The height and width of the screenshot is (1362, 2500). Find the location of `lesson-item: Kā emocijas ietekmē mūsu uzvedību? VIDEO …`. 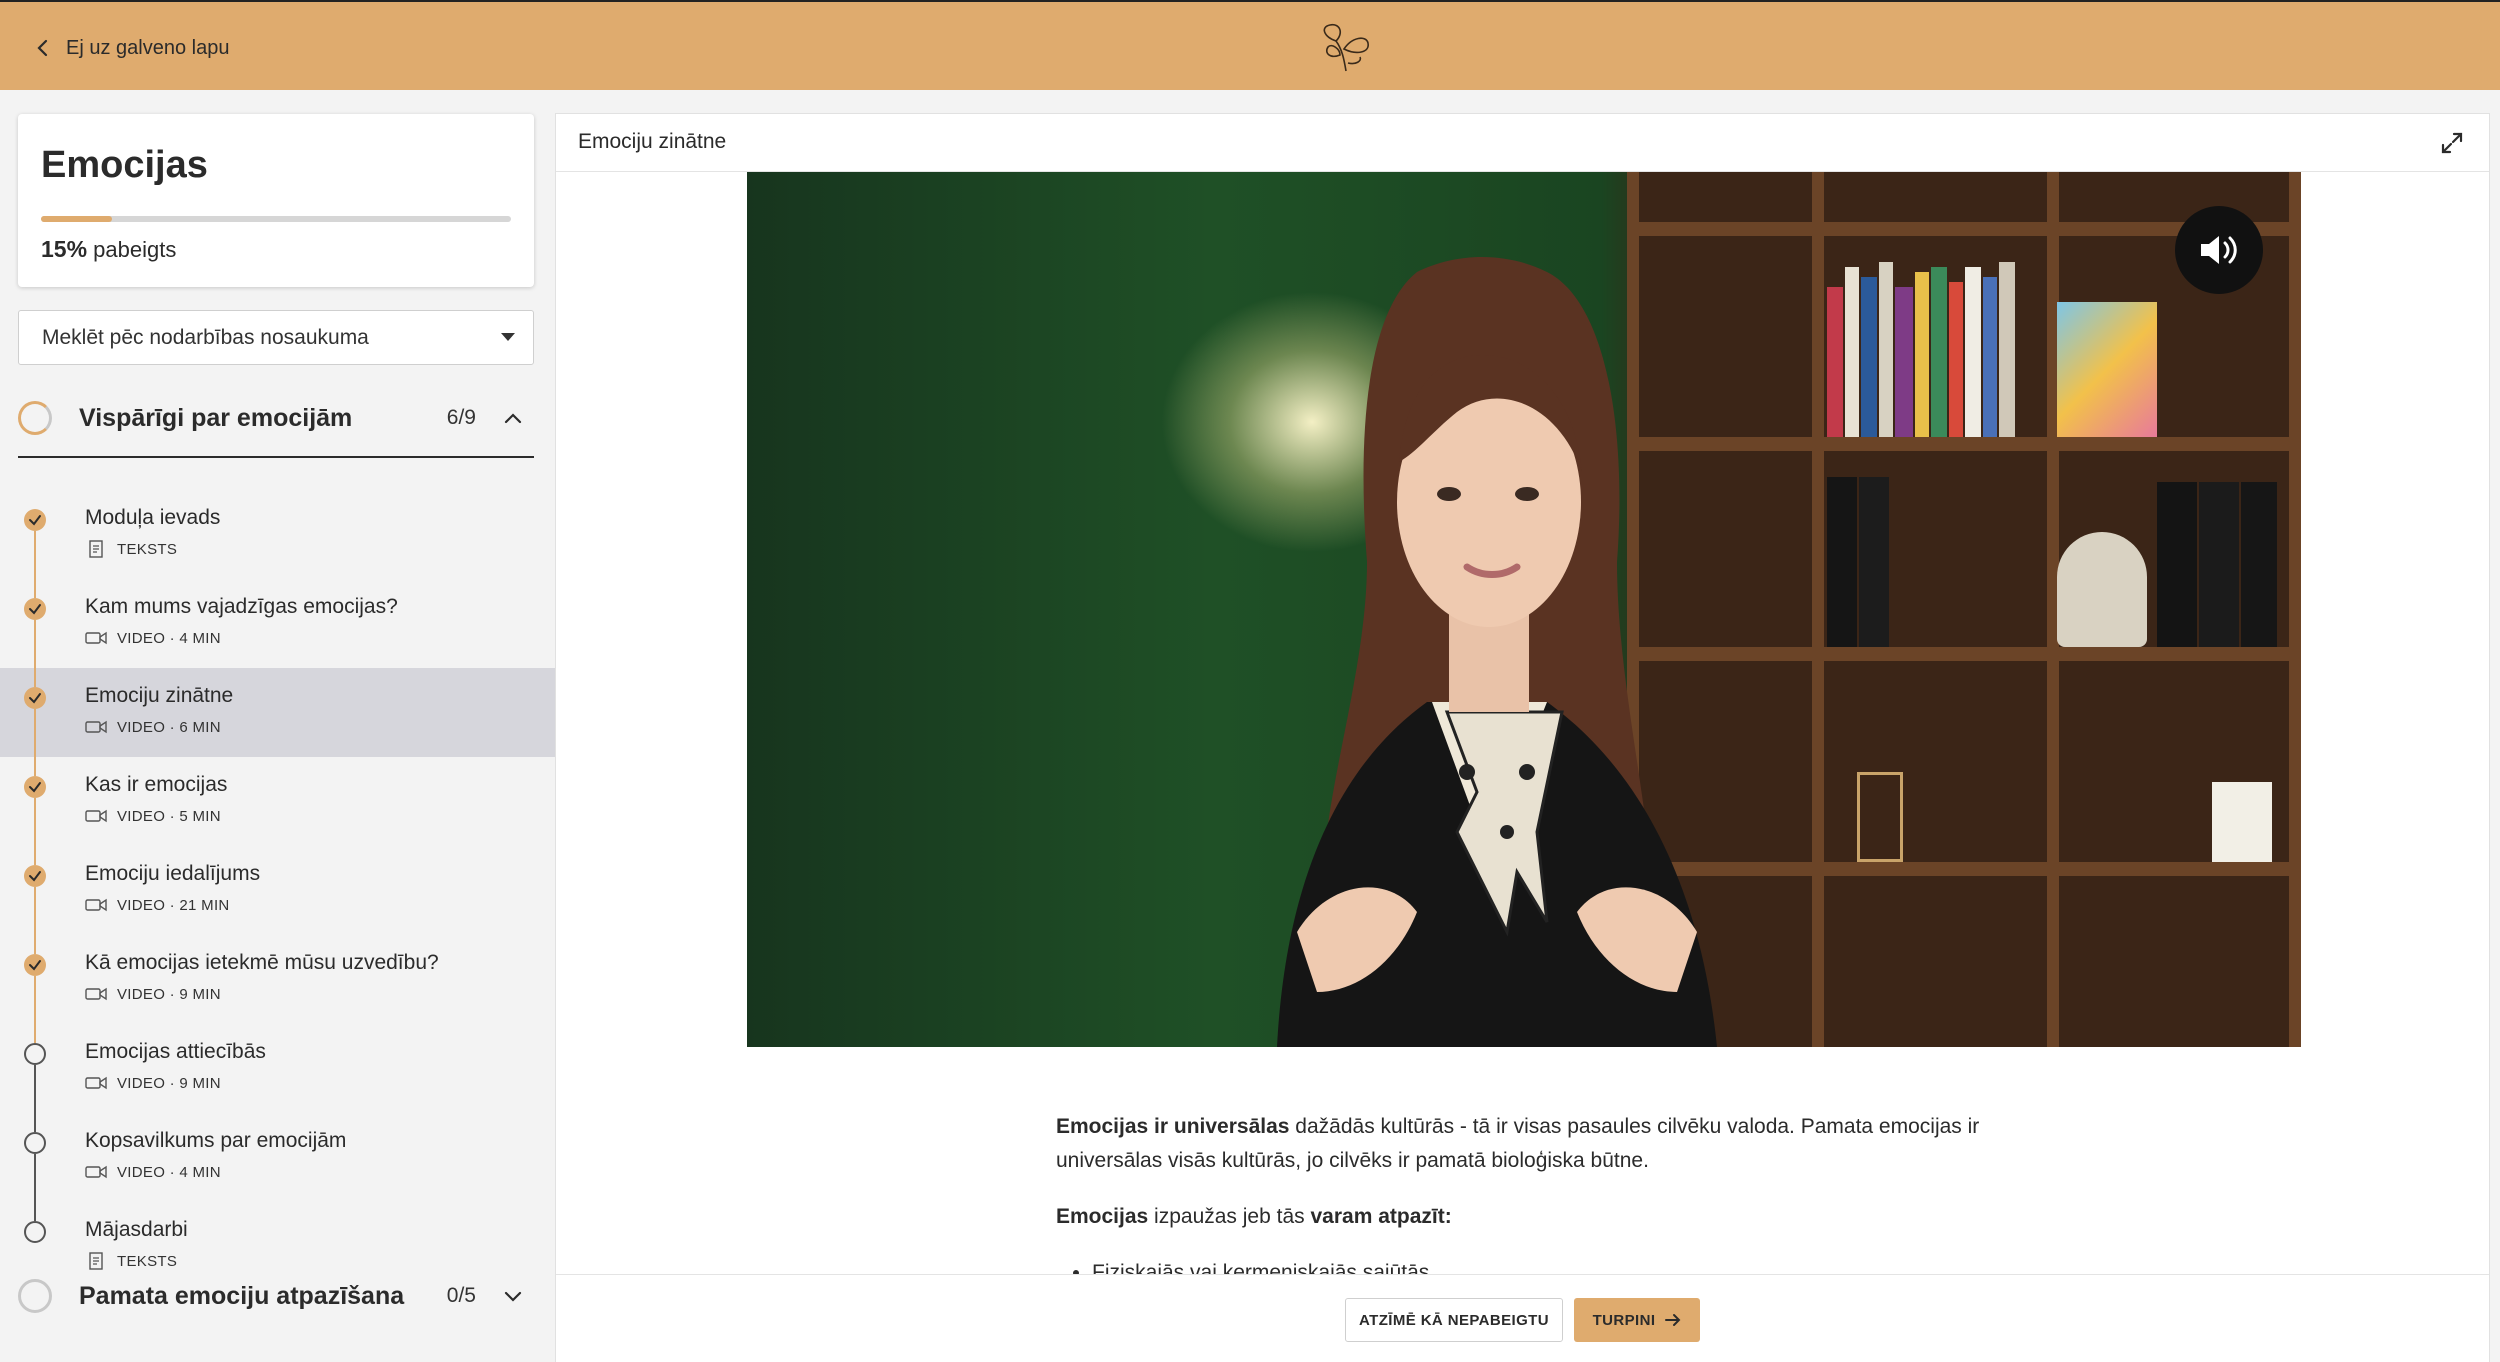

lesson-item: Kā emocijas ietekmē mūsu uzvedību? VIDEO … is located at coordinates (277, 979).